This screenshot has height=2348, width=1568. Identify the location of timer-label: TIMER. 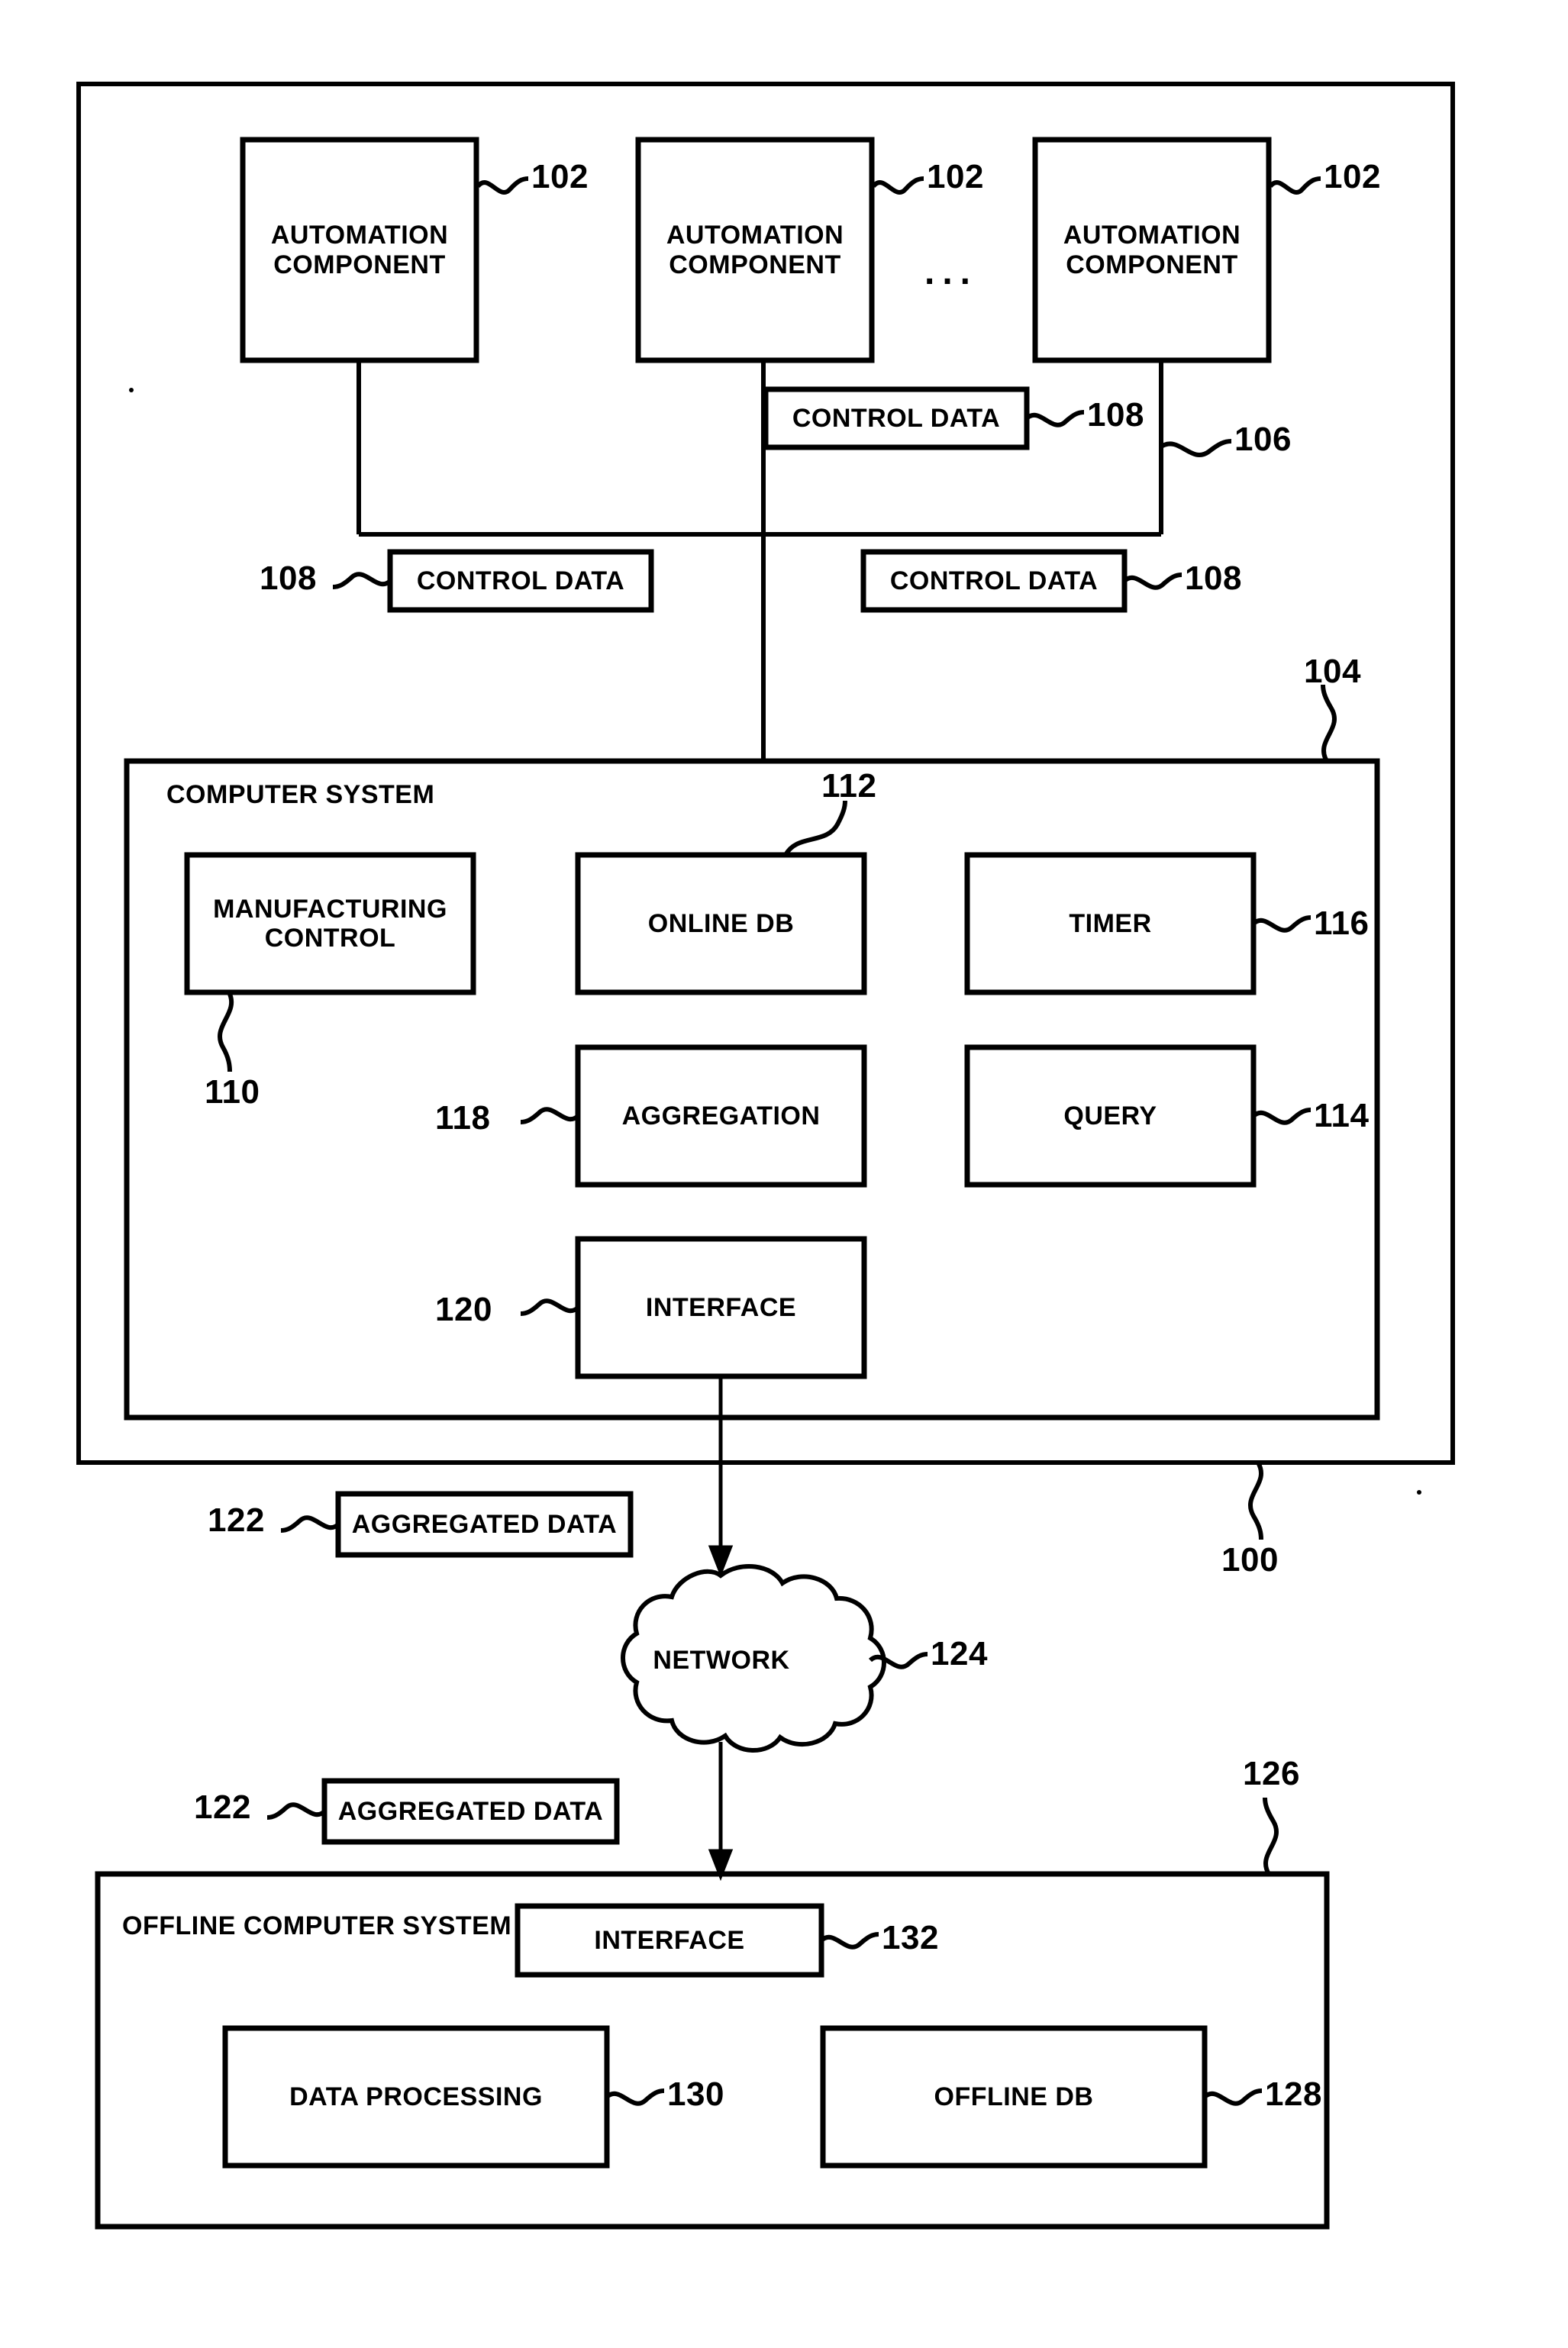
(1110, 923).